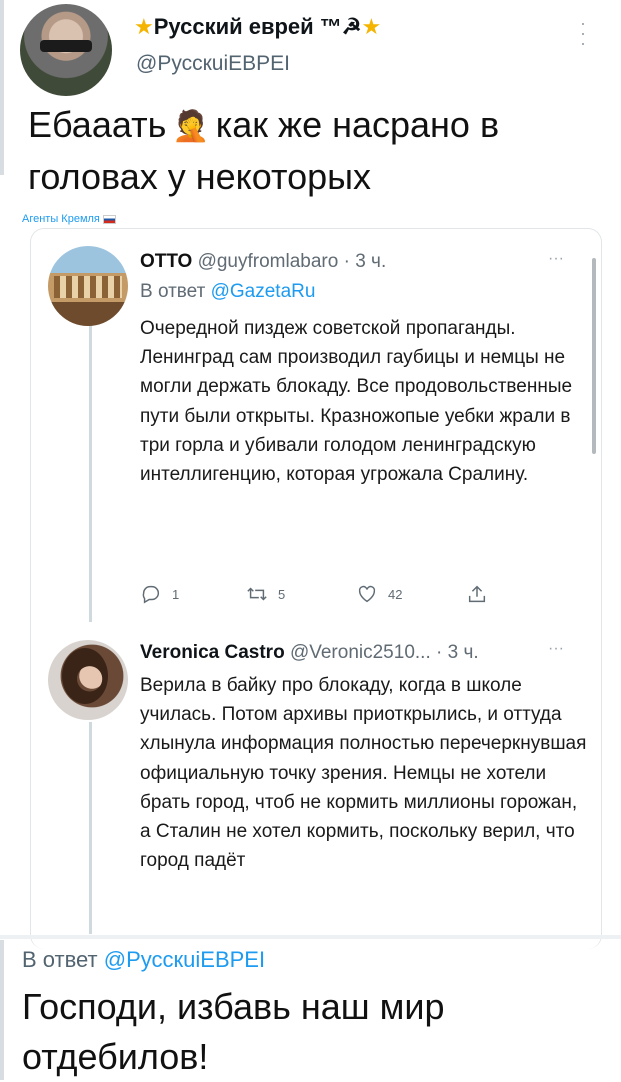  What do you see at coordinates (268, 261) in the screenshot?
I see `author-handle: @guyfromlabaro` at bounding box center [268, 261].